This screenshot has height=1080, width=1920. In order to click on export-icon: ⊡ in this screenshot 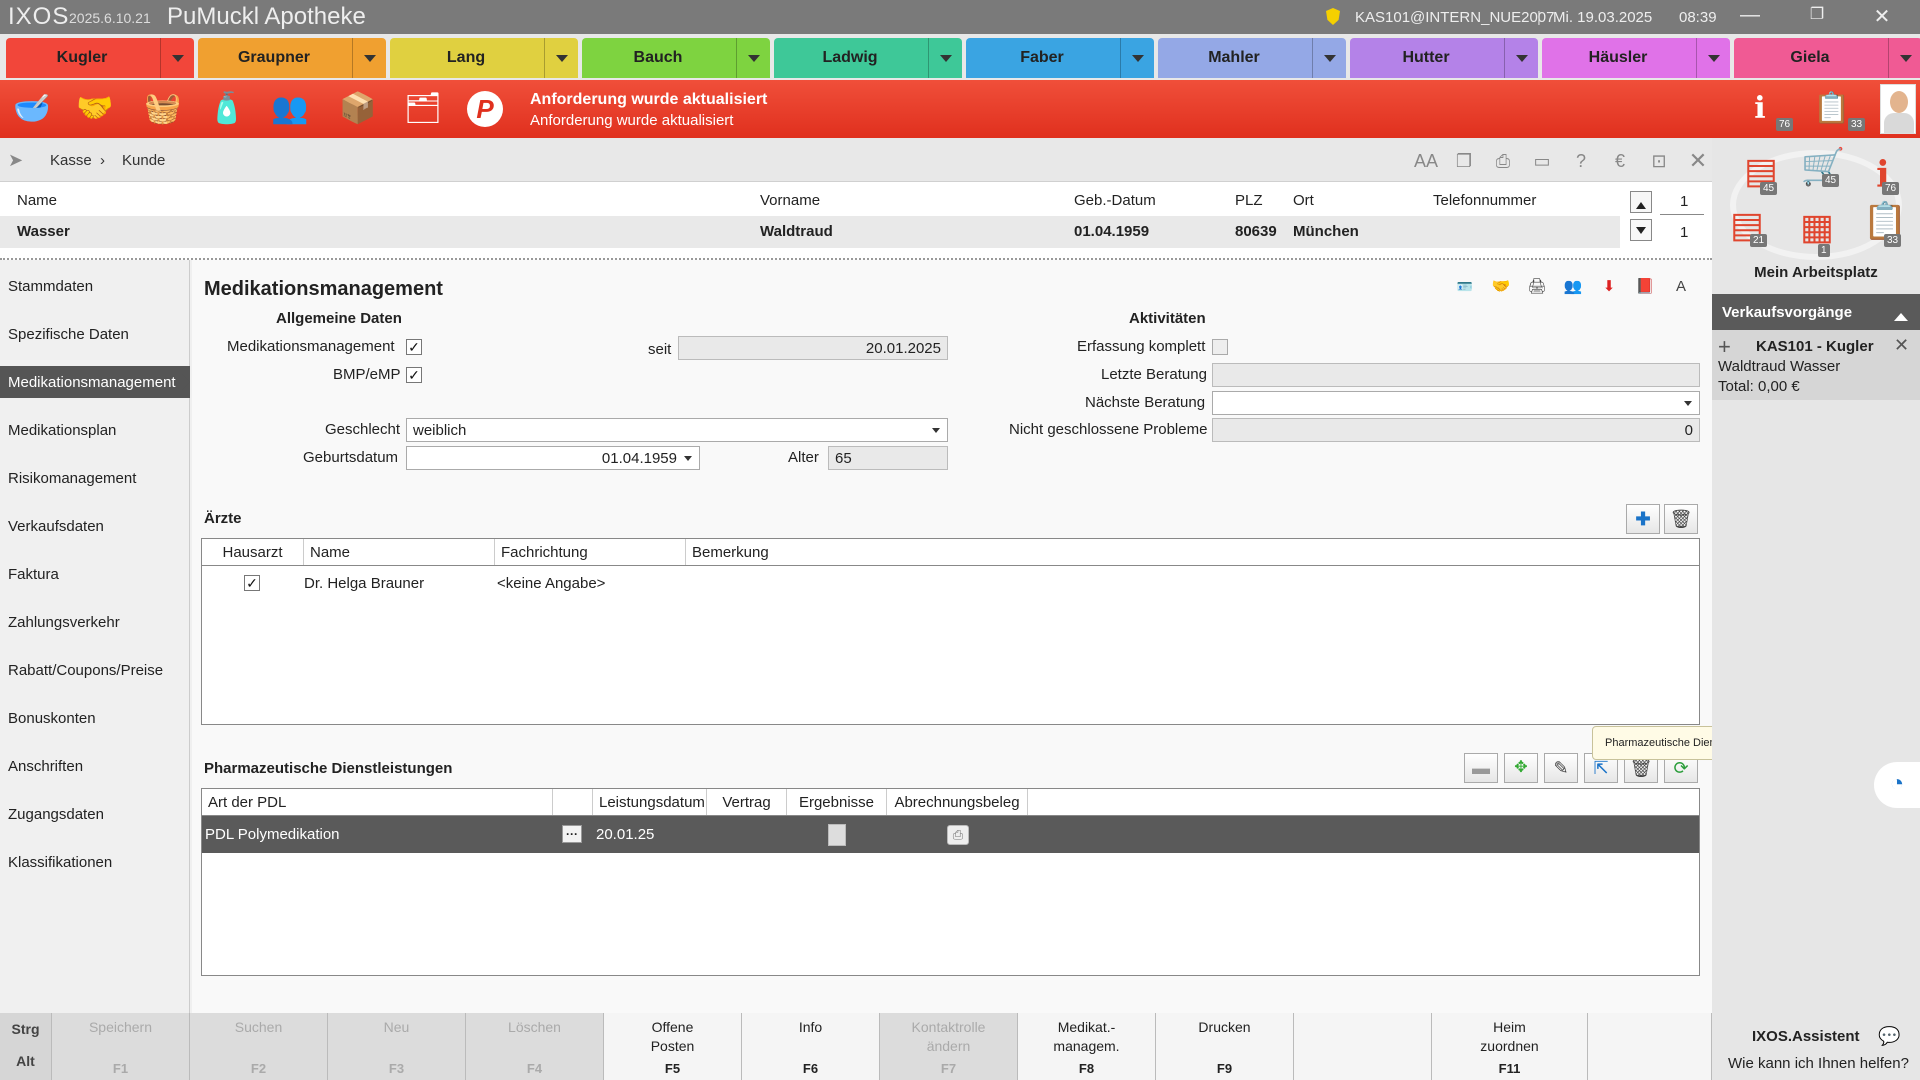, I will do `click(1659, 161)`.